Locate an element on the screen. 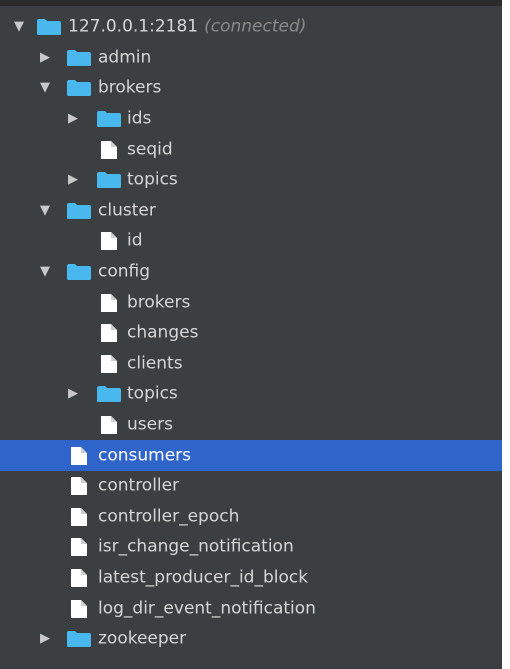 The height and width of the screenshot is (669, 510). tree-node-label: zookeeper is located at coordinates (142, 638).